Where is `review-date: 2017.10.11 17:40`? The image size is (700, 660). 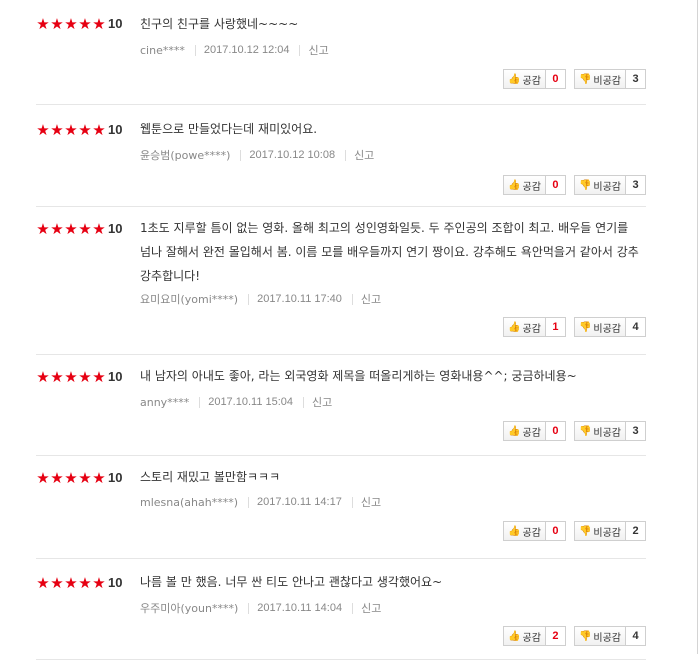 review-date: 2017.10.11 17:40 is located at coordinates (299, 299).